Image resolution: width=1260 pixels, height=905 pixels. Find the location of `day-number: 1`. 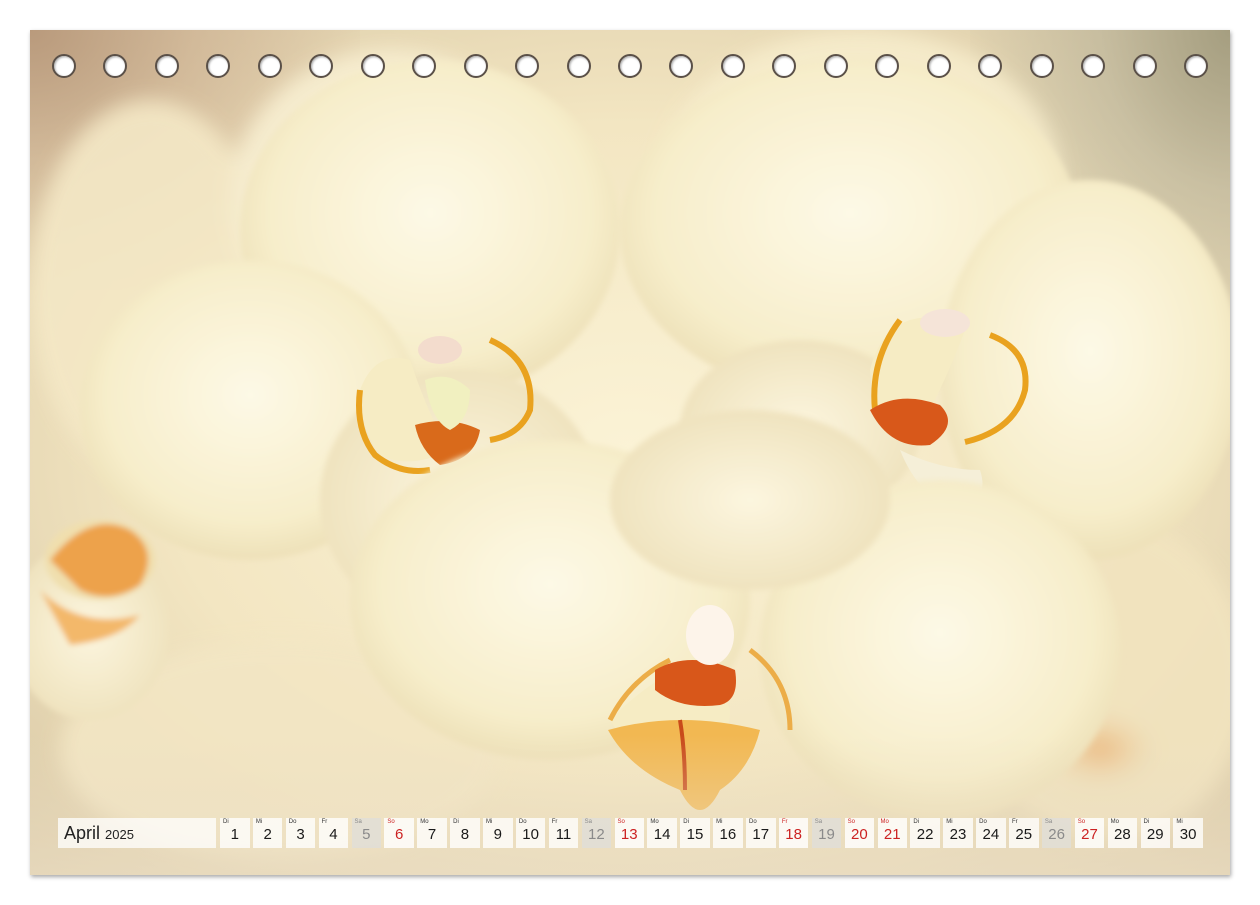

day-number: 1 is located at coordinates (234, 834).